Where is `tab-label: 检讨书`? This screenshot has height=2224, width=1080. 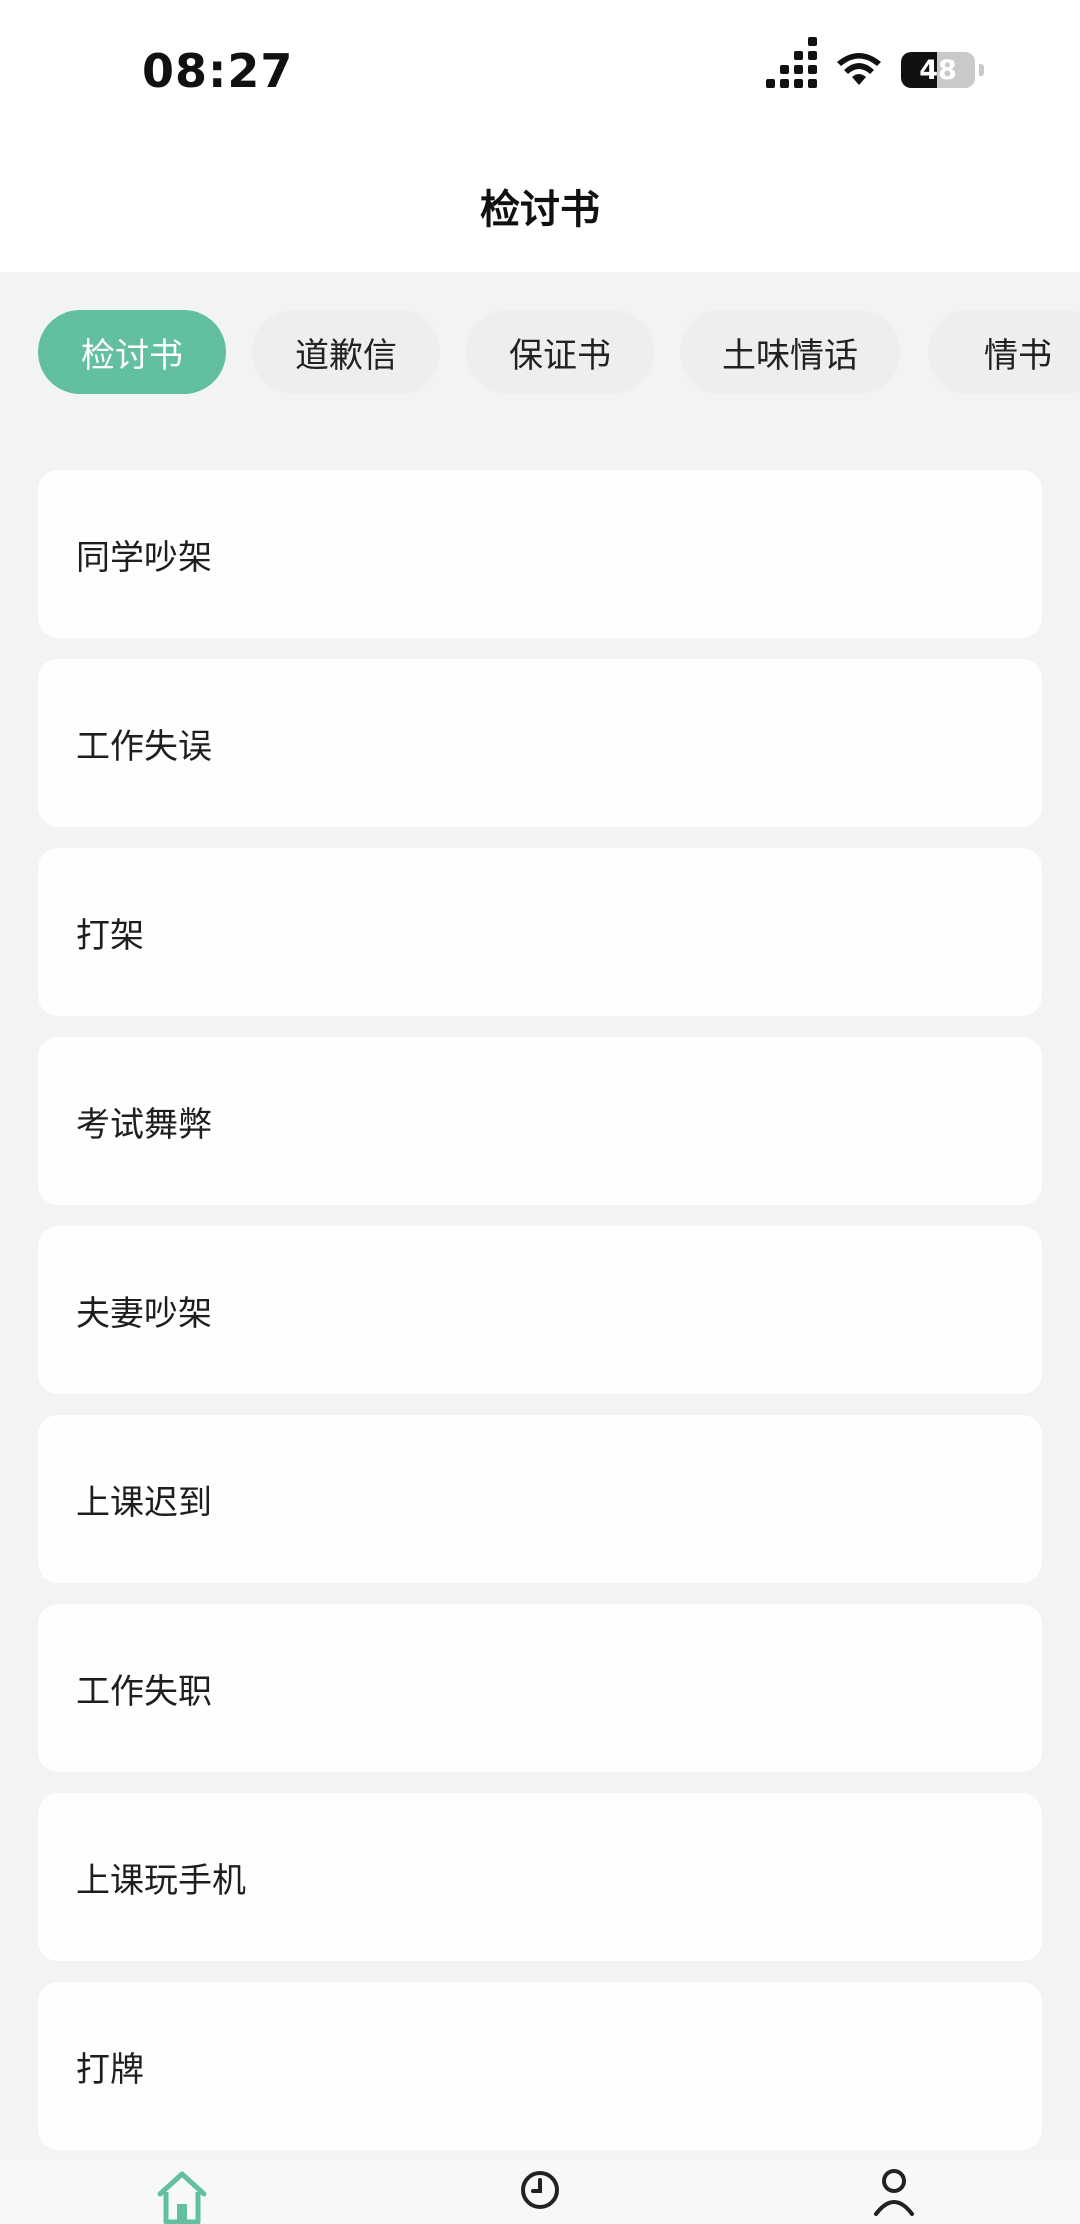 tab-label: 检讨书 is located at coordinates (132, 355).